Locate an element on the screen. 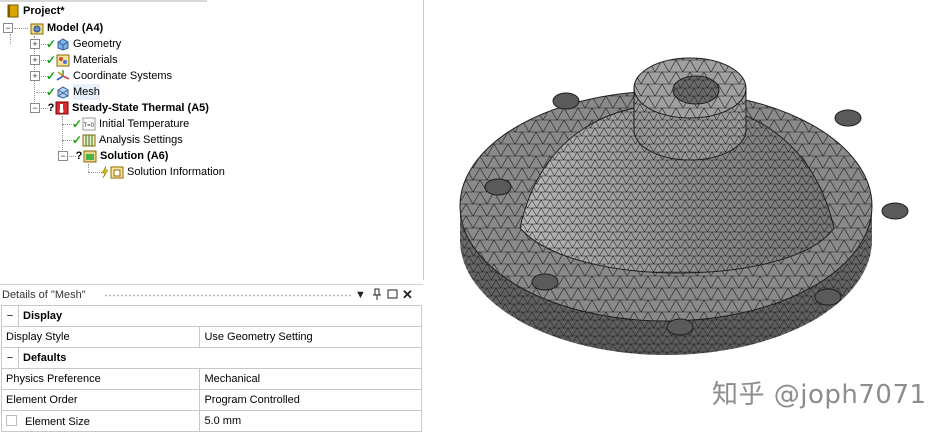 Image resolution: width=947 pixels, height=436 pixels. tree-item-initial-temperature: ✓ T=0 Initial Temperature is located at coordinates (130, 124).